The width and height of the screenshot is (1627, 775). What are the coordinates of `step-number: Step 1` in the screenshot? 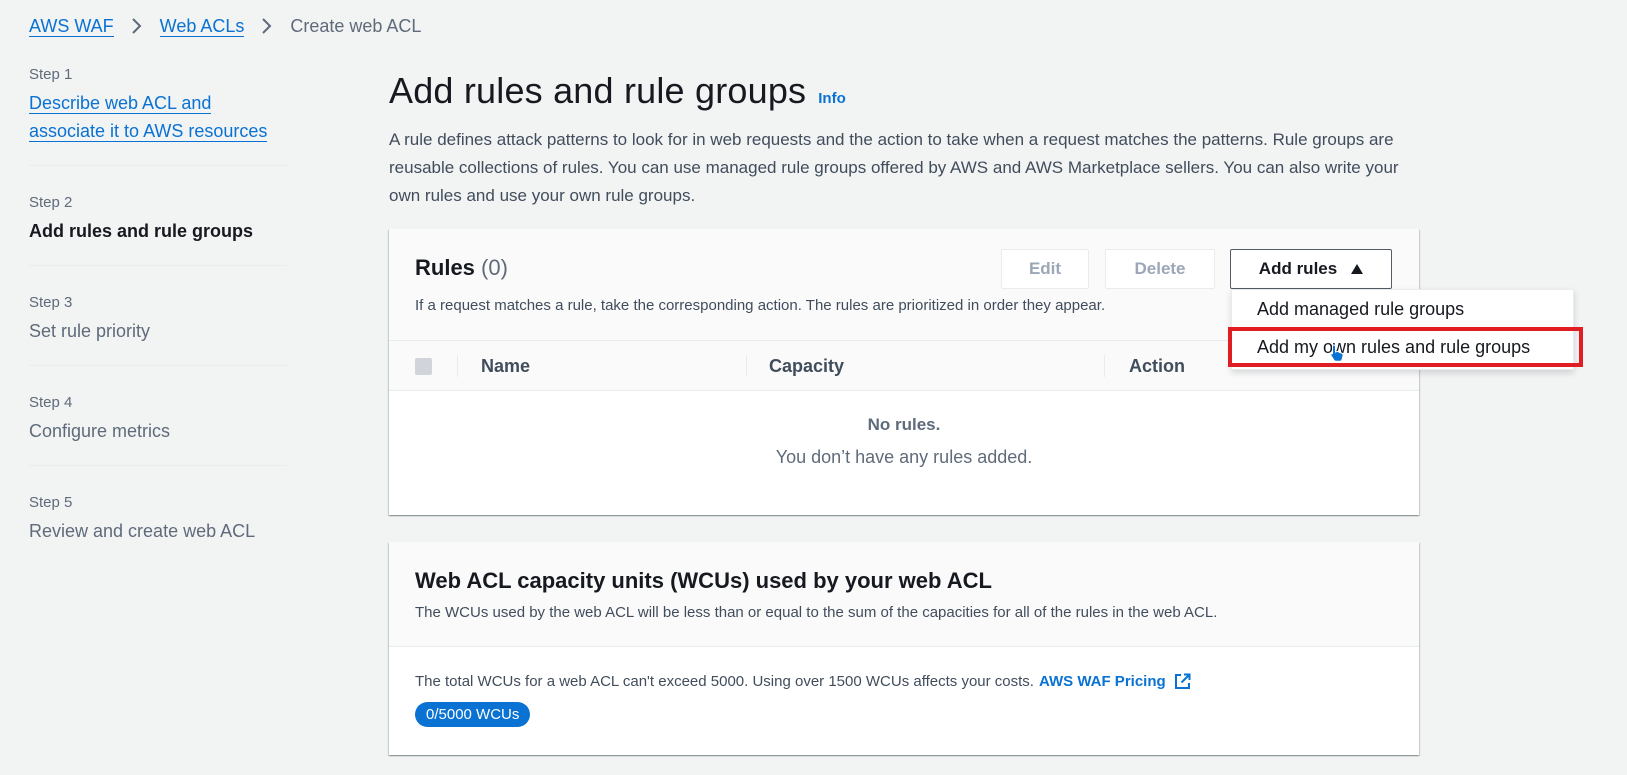 It's located at (51, 74).